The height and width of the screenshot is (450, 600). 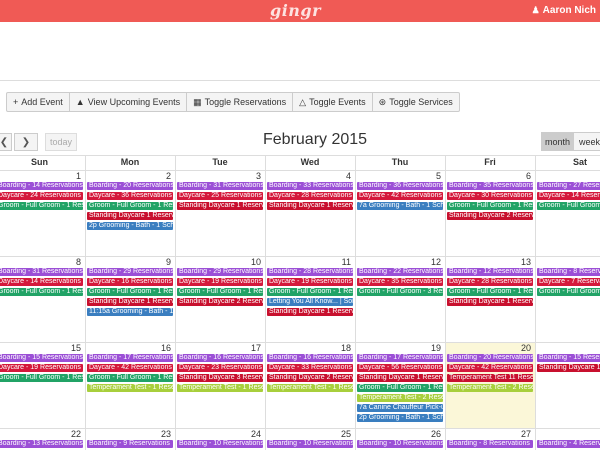 What do you see at coordinates (524, 348) in the screenshot?
I see `day-number: 20` at bounding box center [524, 348].